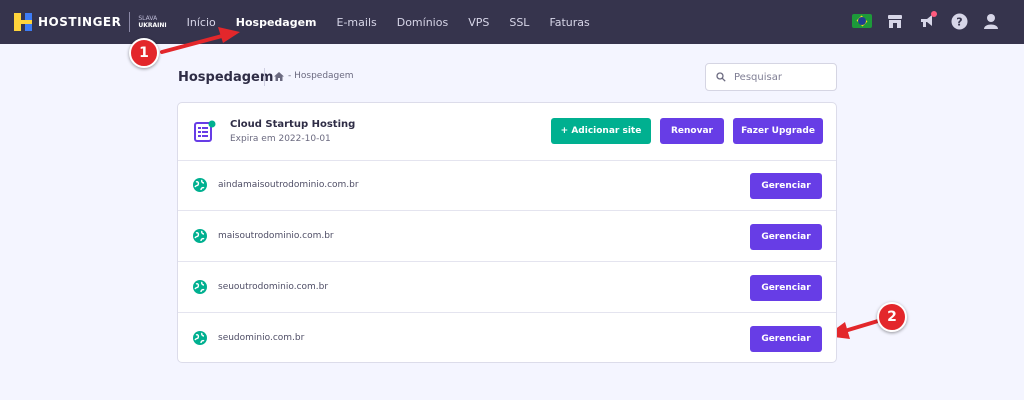 The width and height of the screenshot is (1024, 400). Describe the element at coordinates (507, 339) in the screenshot. I see `domain-row: seudominio.com.br Gerenciar` at that location.